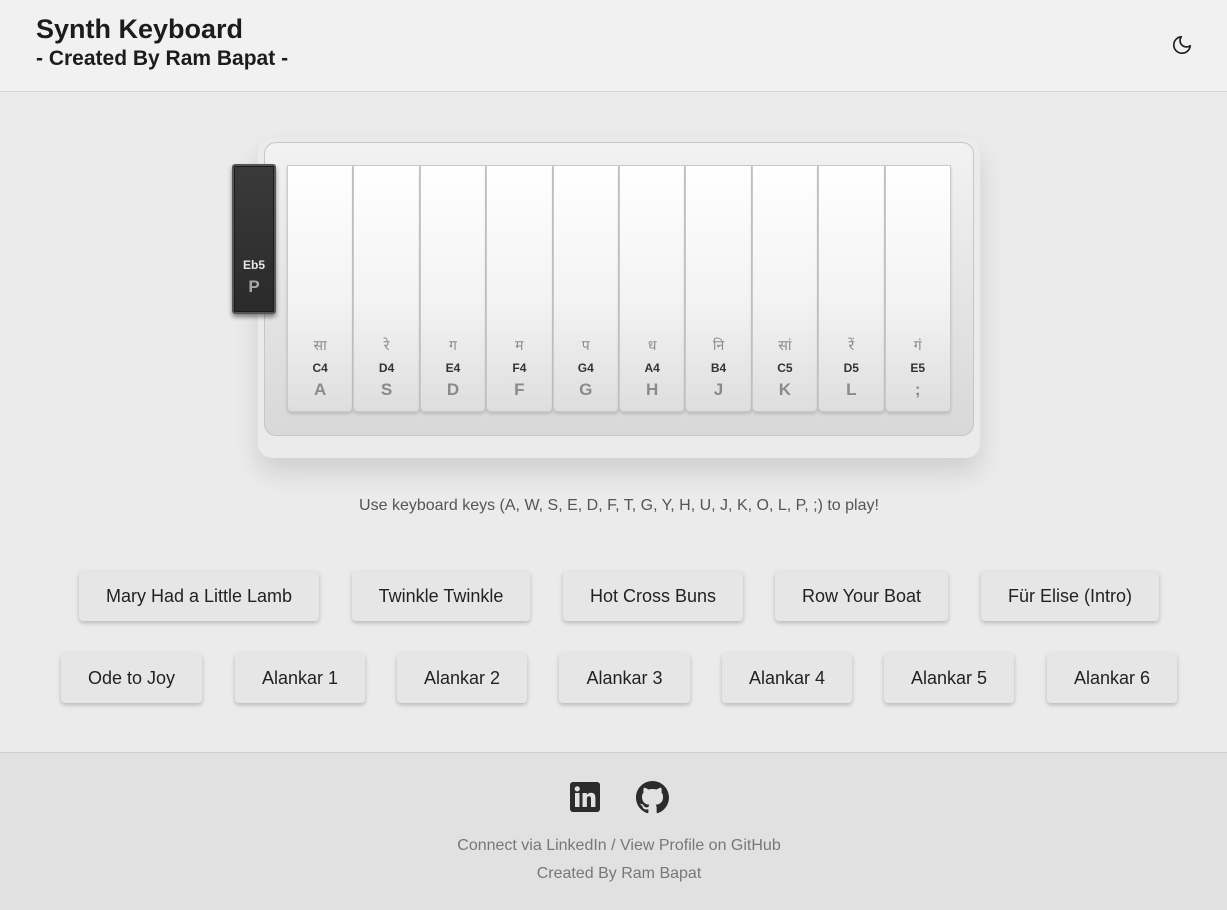 The width and height of the screenshot is (1227, 910). What do you see at coordinates (718, 346) in the screenshot?
I see `key-swar-label: नि` at bounding box center [718, 346].